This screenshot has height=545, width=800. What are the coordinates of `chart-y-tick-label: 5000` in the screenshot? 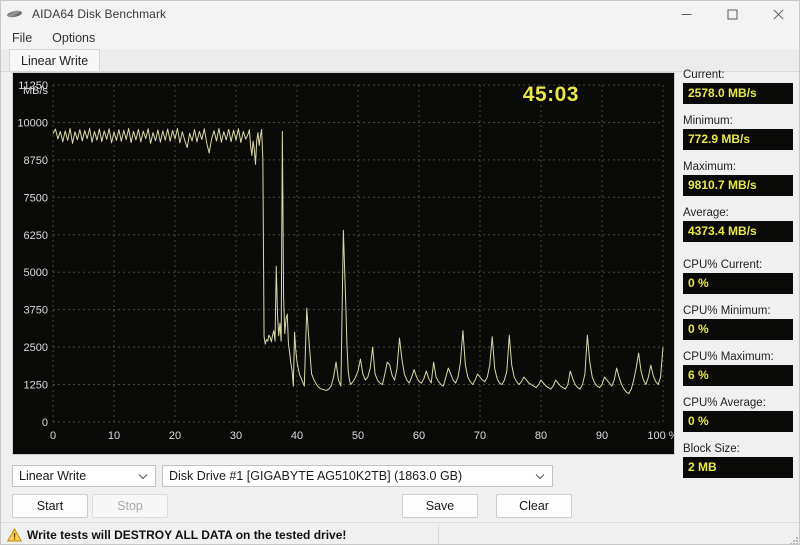 It's located at (36, 273).